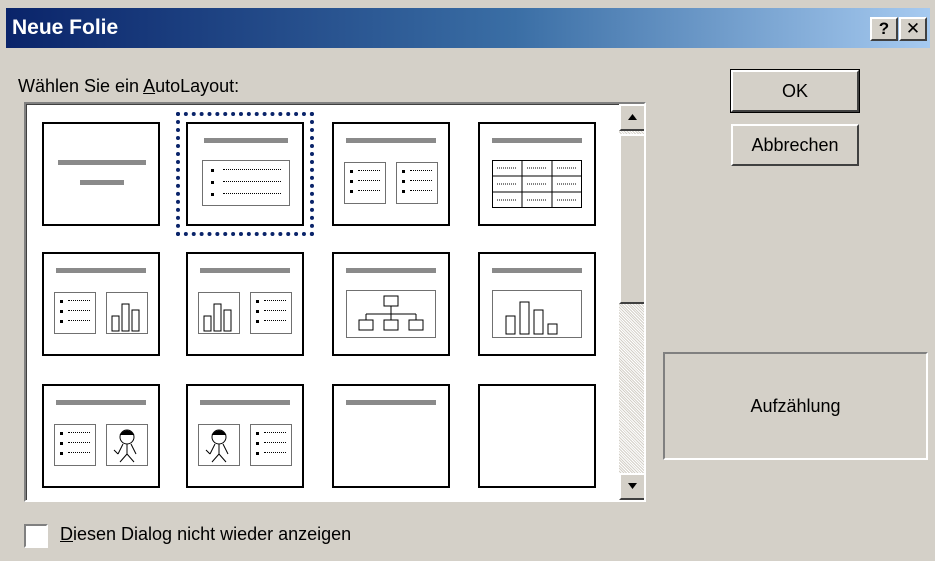 The height and width of the screenshot is (561, 935). I want to click on arrow-up-icon, so click(632, 117).